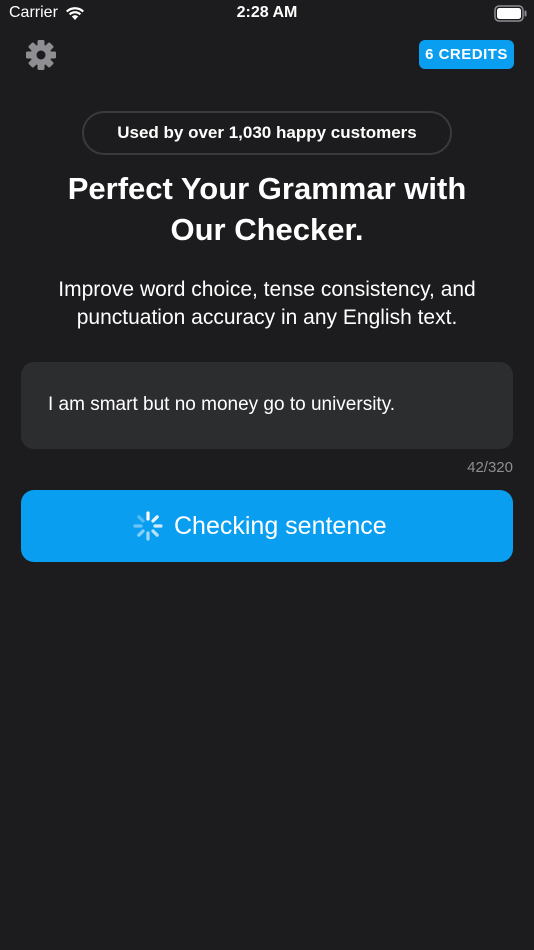  I want to click on loading-spinner-icon, so click(148, 526).